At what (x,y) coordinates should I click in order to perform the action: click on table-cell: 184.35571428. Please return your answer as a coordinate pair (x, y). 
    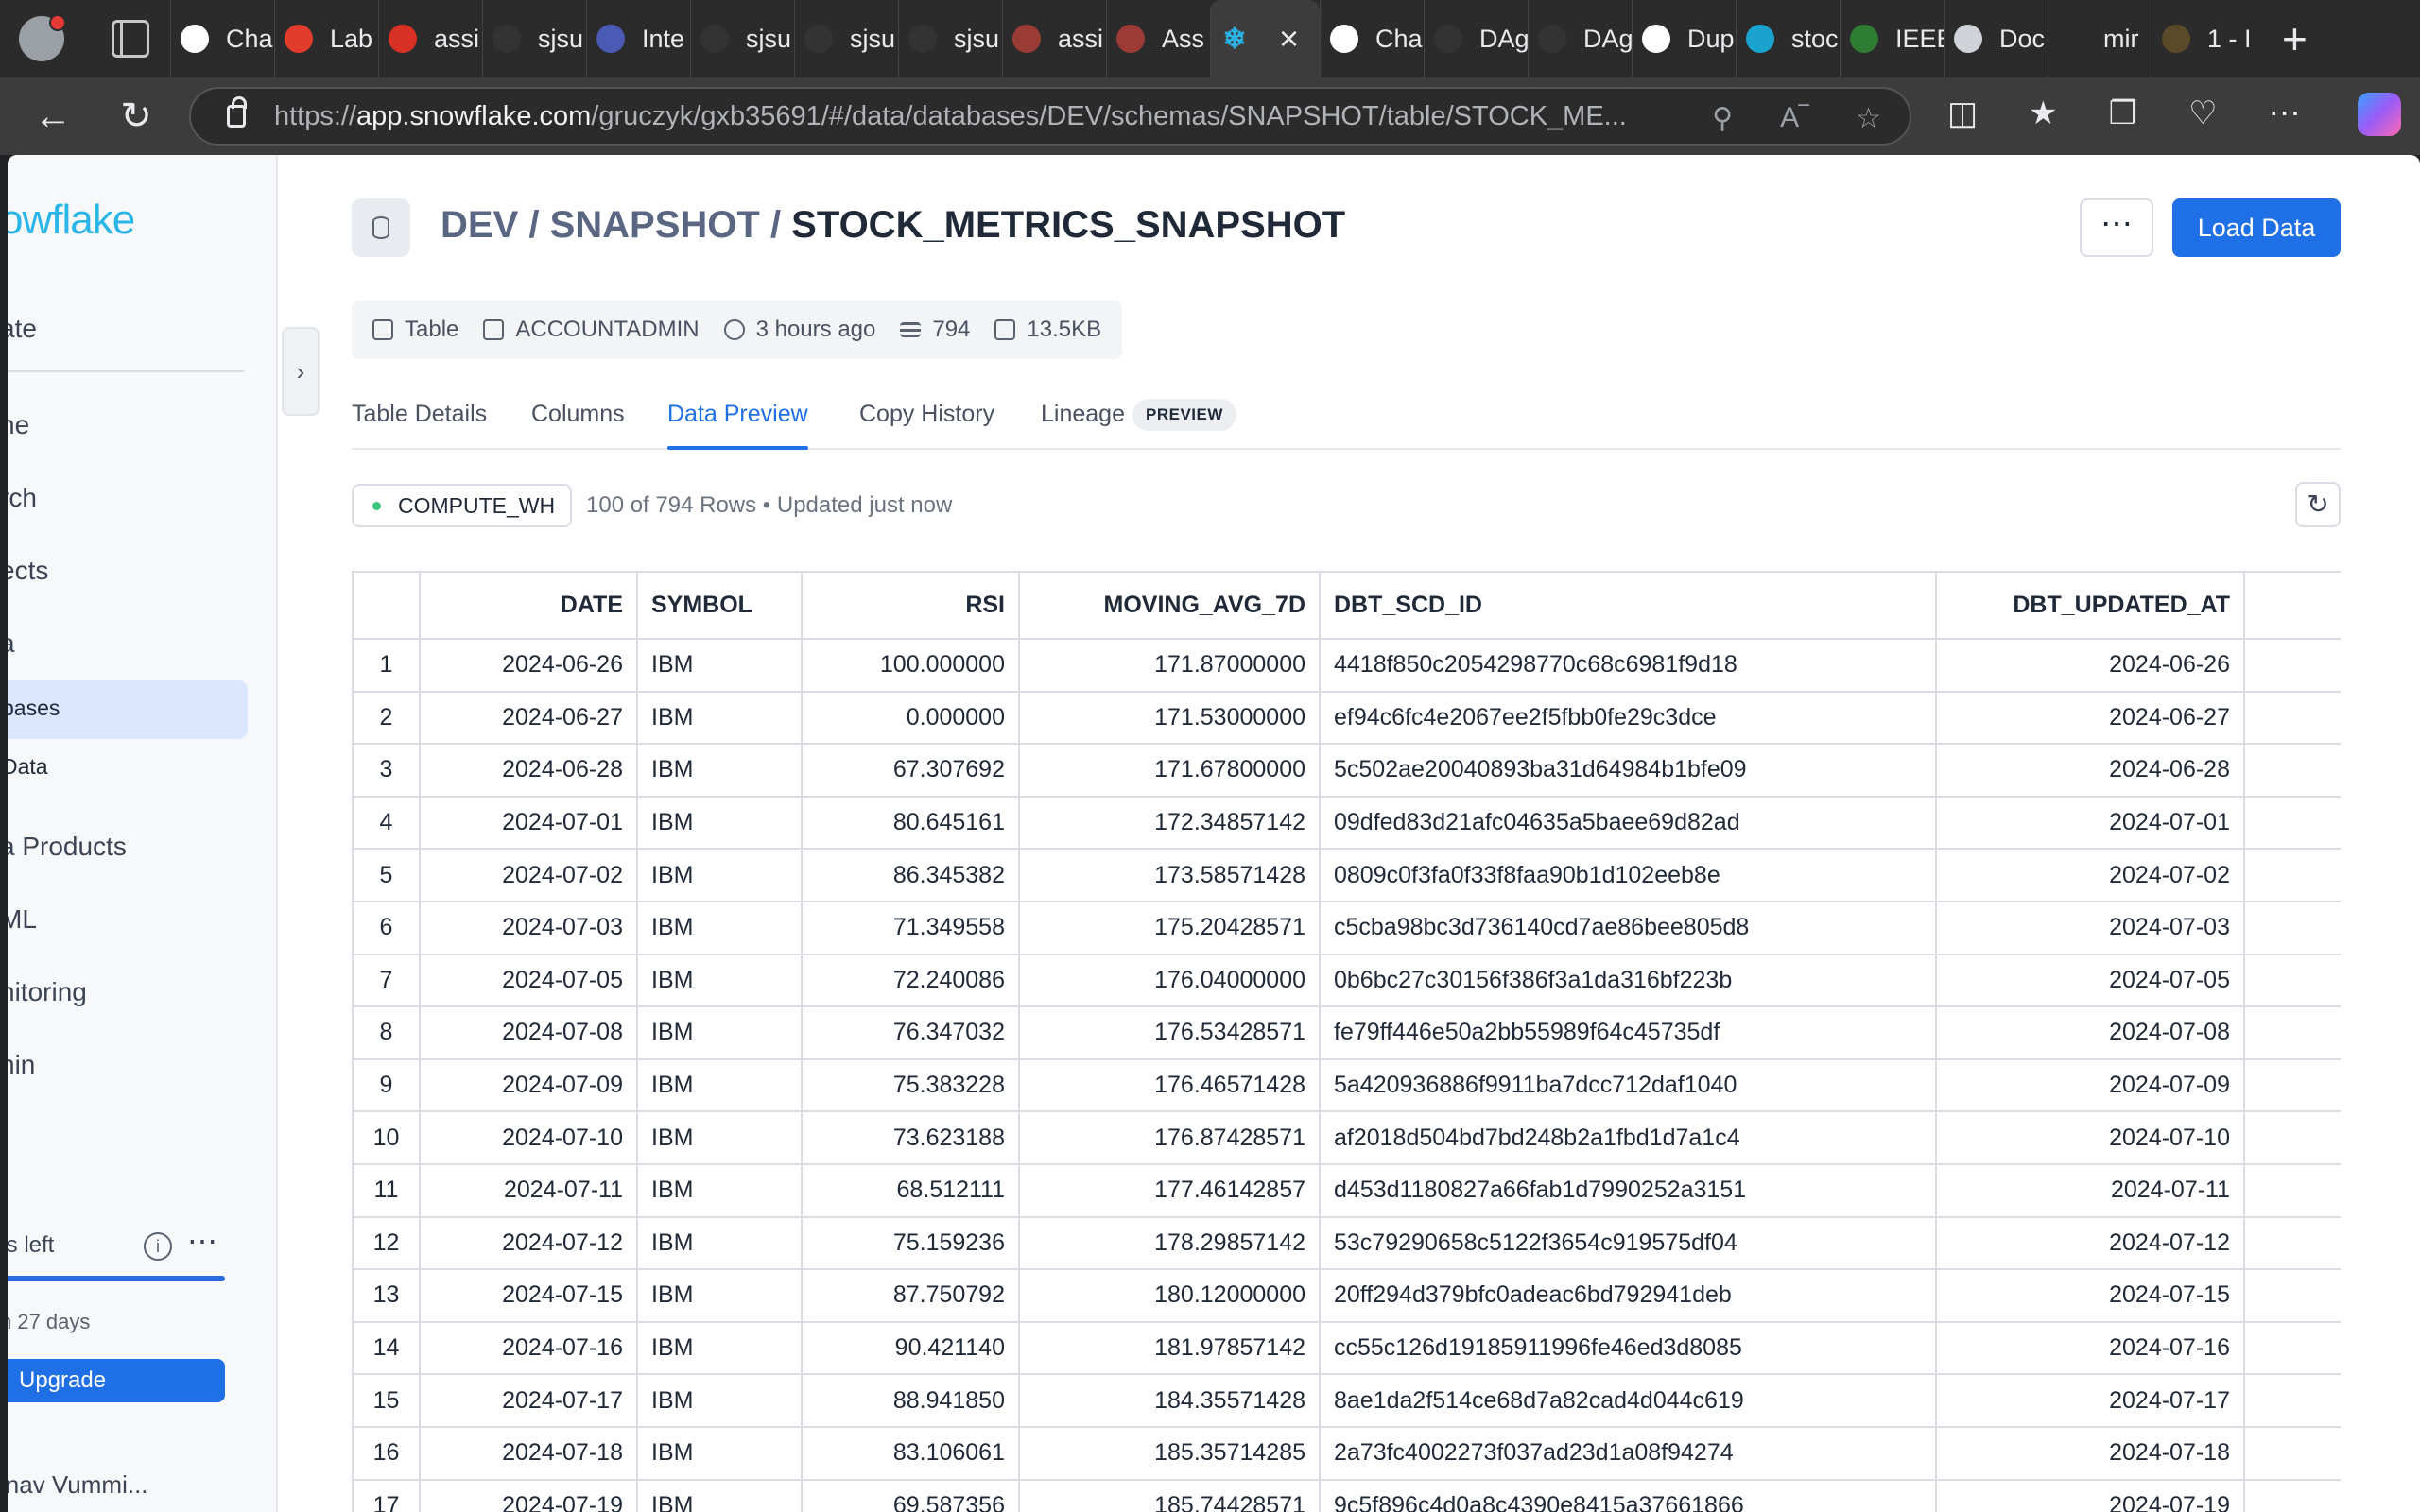
    Looking at the image, I should click on (1170, 1401).